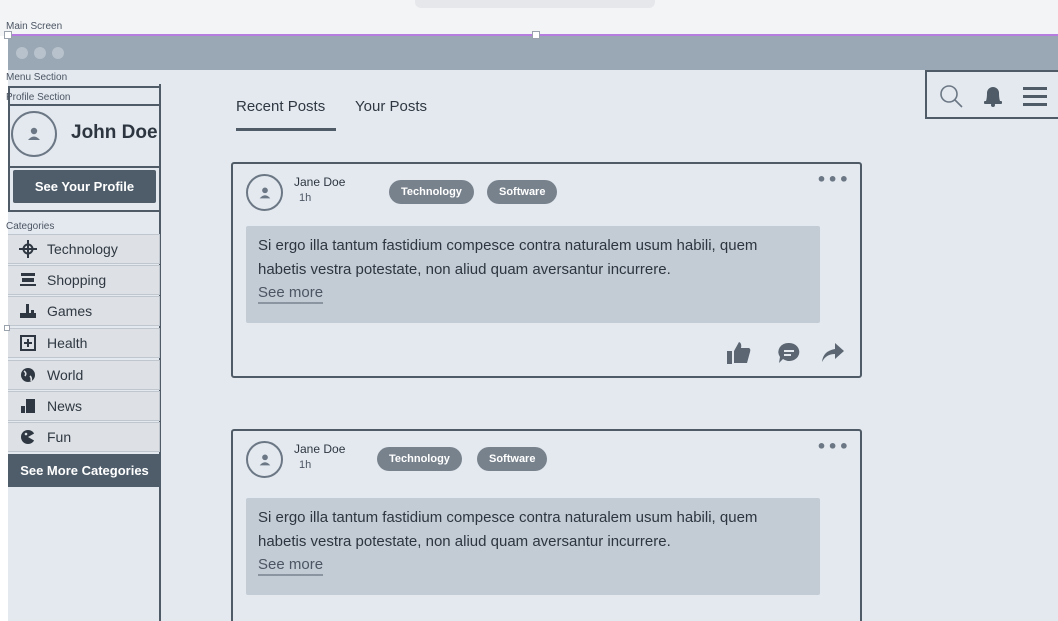  I want to click on search-icon, so click(951, 96).